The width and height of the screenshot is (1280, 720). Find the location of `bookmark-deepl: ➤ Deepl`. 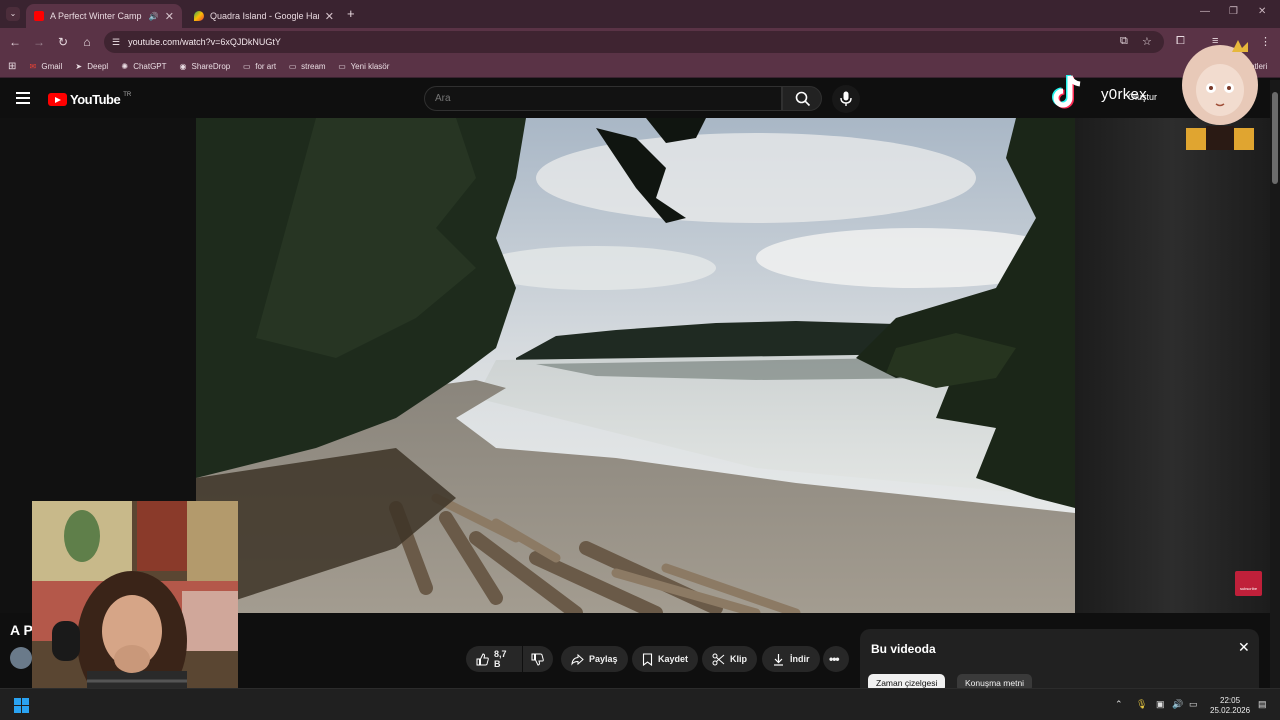

bookmark-deepl: ➤ Deepl is located at coordinates (91, 66).